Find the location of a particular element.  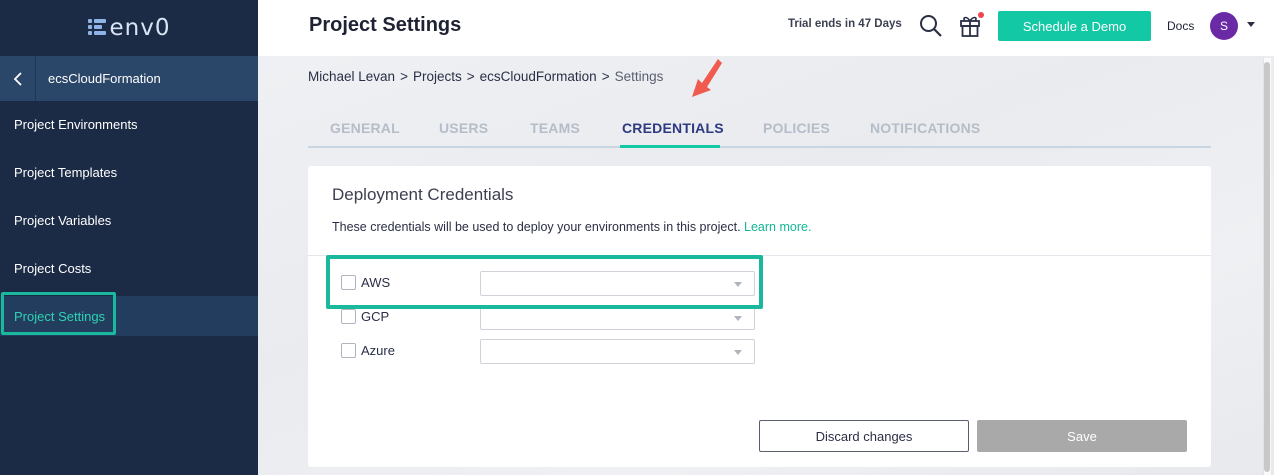

breadcrumb-user: Michael Levan is located at coordinates (351, 76).